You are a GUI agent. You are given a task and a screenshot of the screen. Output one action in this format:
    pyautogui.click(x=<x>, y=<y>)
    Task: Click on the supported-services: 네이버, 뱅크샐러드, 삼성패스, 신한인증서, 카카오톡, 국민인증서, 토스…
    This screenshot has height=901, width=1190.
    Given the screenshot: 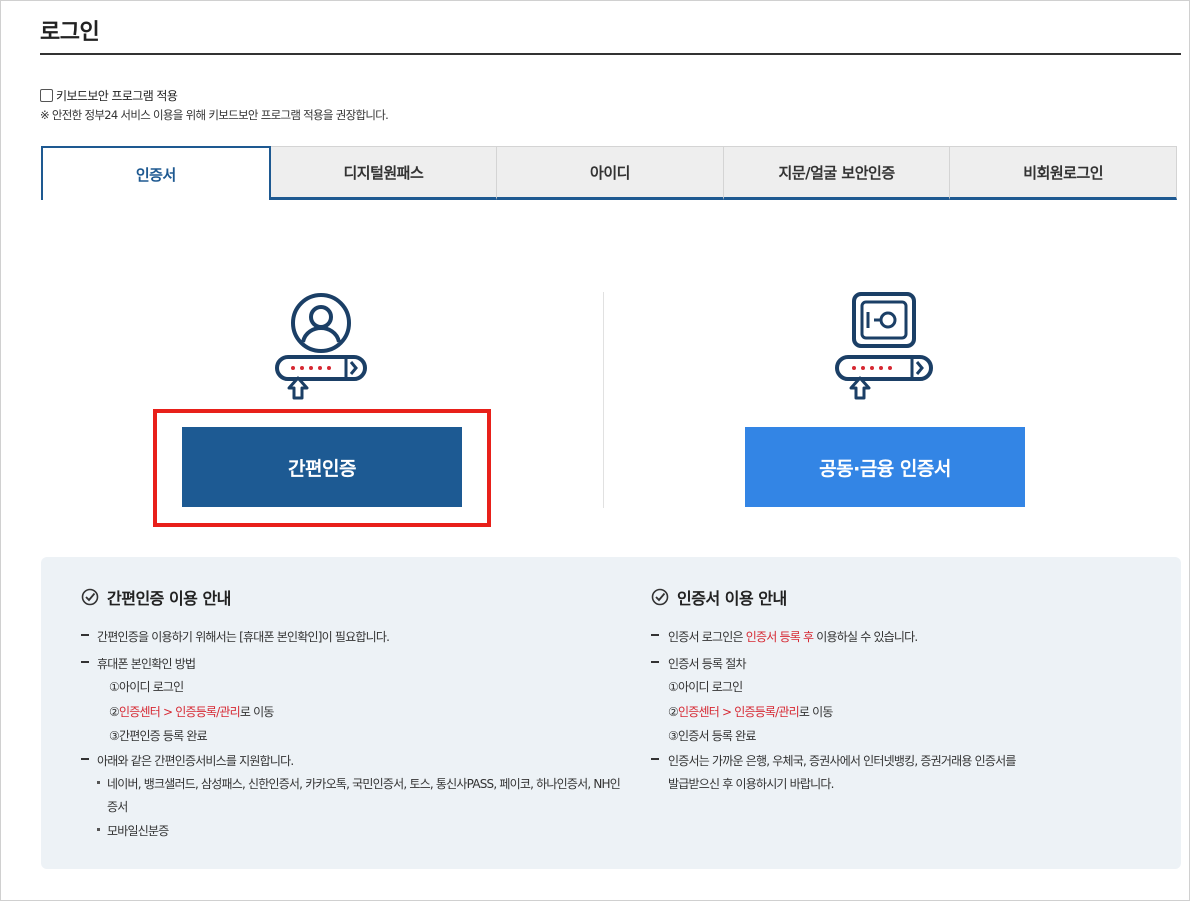 What is the action you would take?
    pyautogui.click(x=364, y=784)
    